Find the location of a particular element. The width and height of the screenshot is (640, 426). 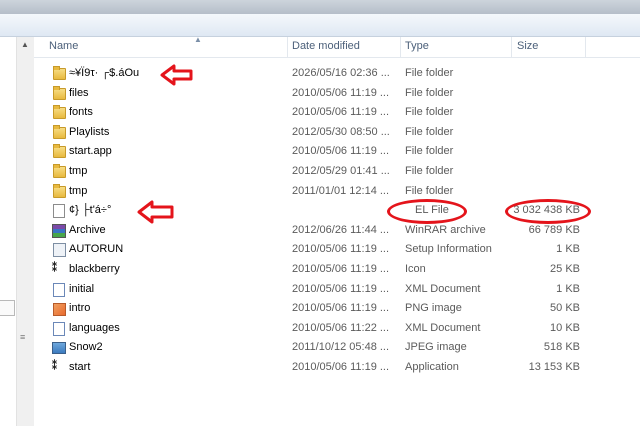

item-name: start is located at coordinates (80, 366).